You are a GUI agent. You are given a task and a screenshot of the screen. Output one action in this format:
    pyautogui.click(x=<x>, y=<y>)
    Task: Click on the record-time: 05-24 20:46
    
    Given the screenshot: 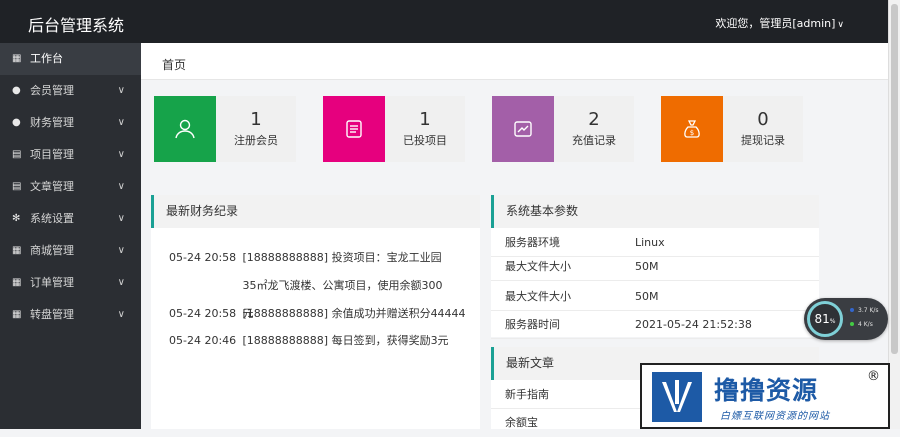 What is the action you would take?
    pyautogui.click(x=203, y=340)
    